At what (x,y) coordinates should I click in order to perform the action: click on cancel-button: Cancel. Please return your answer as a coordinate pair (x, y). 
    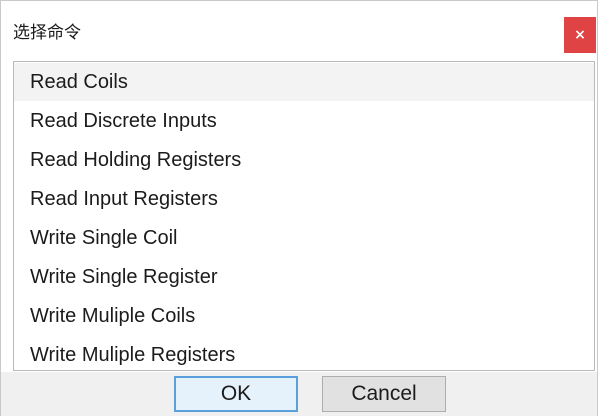
    Looking at the image, I should click on (384, 394).